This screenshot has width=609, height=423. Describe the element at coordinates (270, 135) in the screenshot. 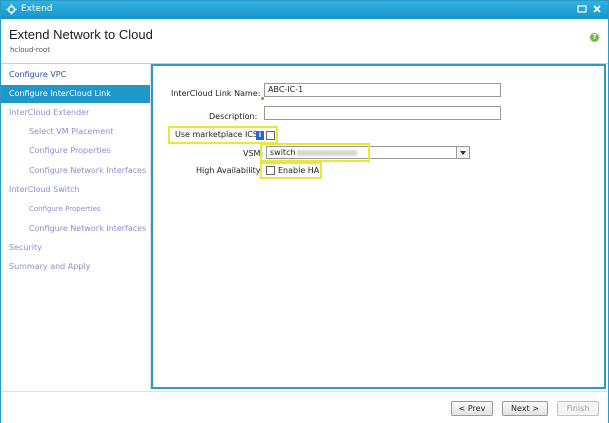

I see `marketplace-checkbox` at that location.